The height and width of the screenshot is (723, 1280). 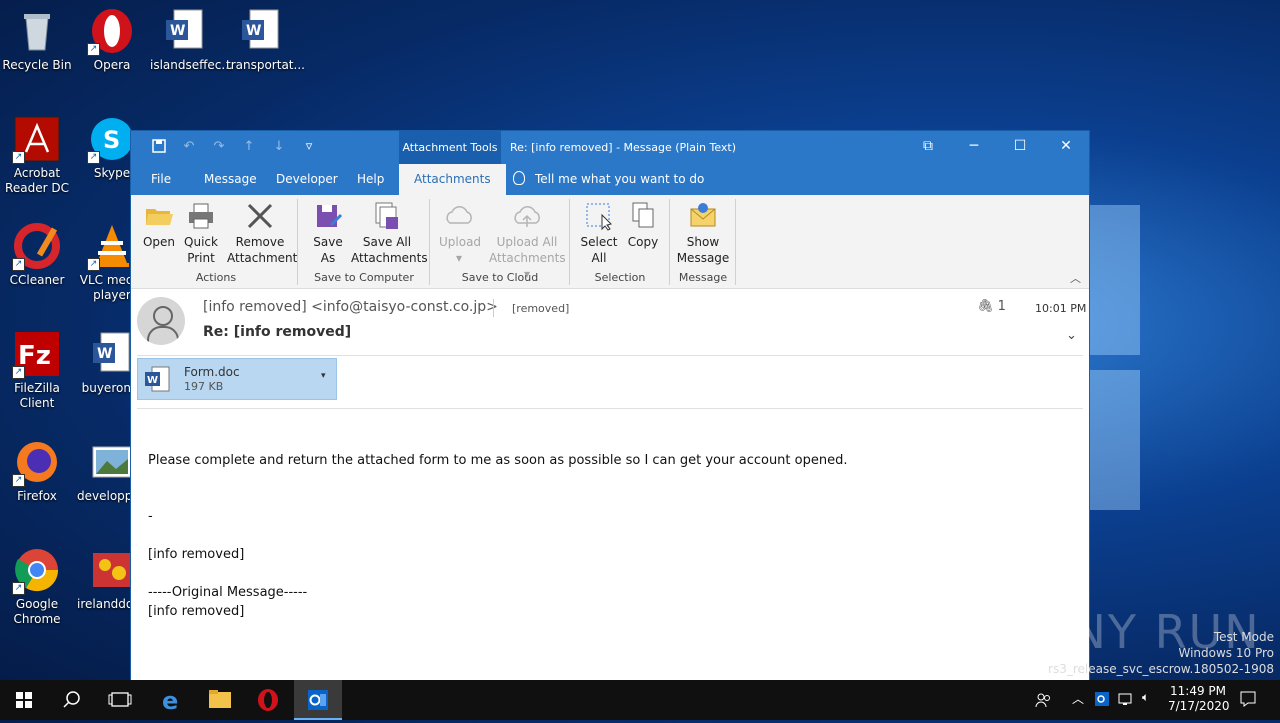 What do you see at coordinates (389, 233) in the screenshot?
I see `save-all-attachments-button: Save All Attachments` at bounding box center [389, 233].